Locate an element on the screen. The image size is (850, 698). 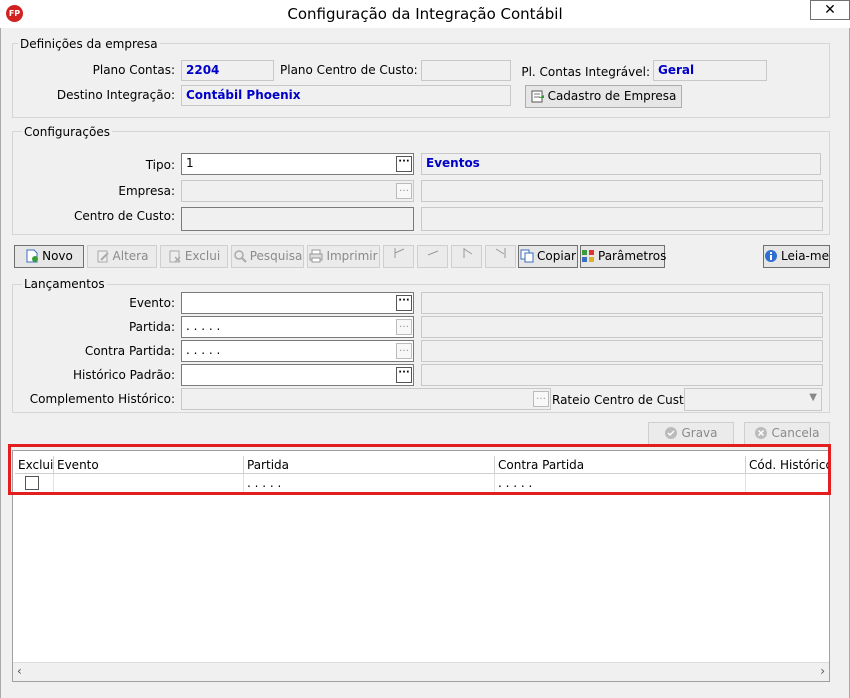
cadastro-empresa-button: Cadastro de Empresa is located at coordinates (603, 96).